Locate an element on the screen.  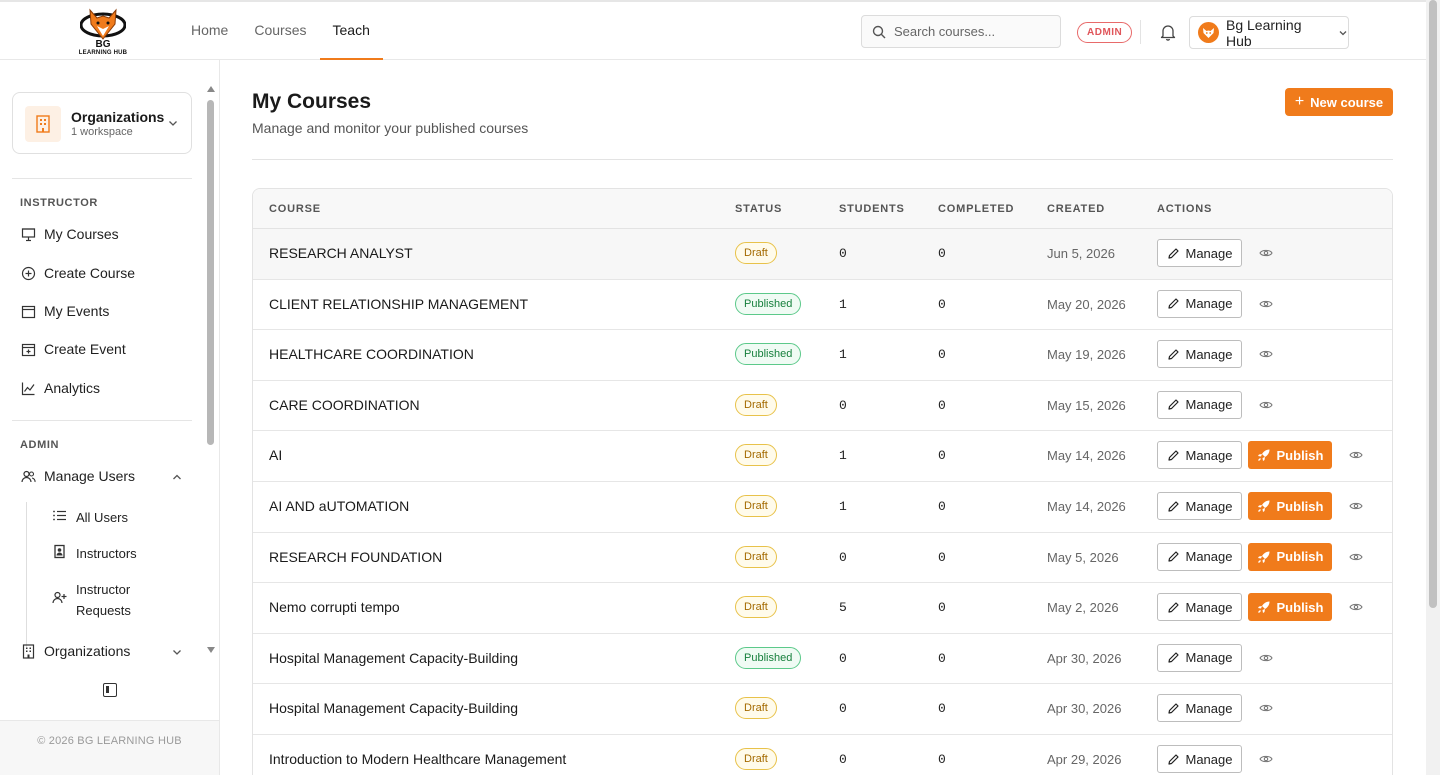
sidebar-scrollbar is located at coordinates (210, 369).